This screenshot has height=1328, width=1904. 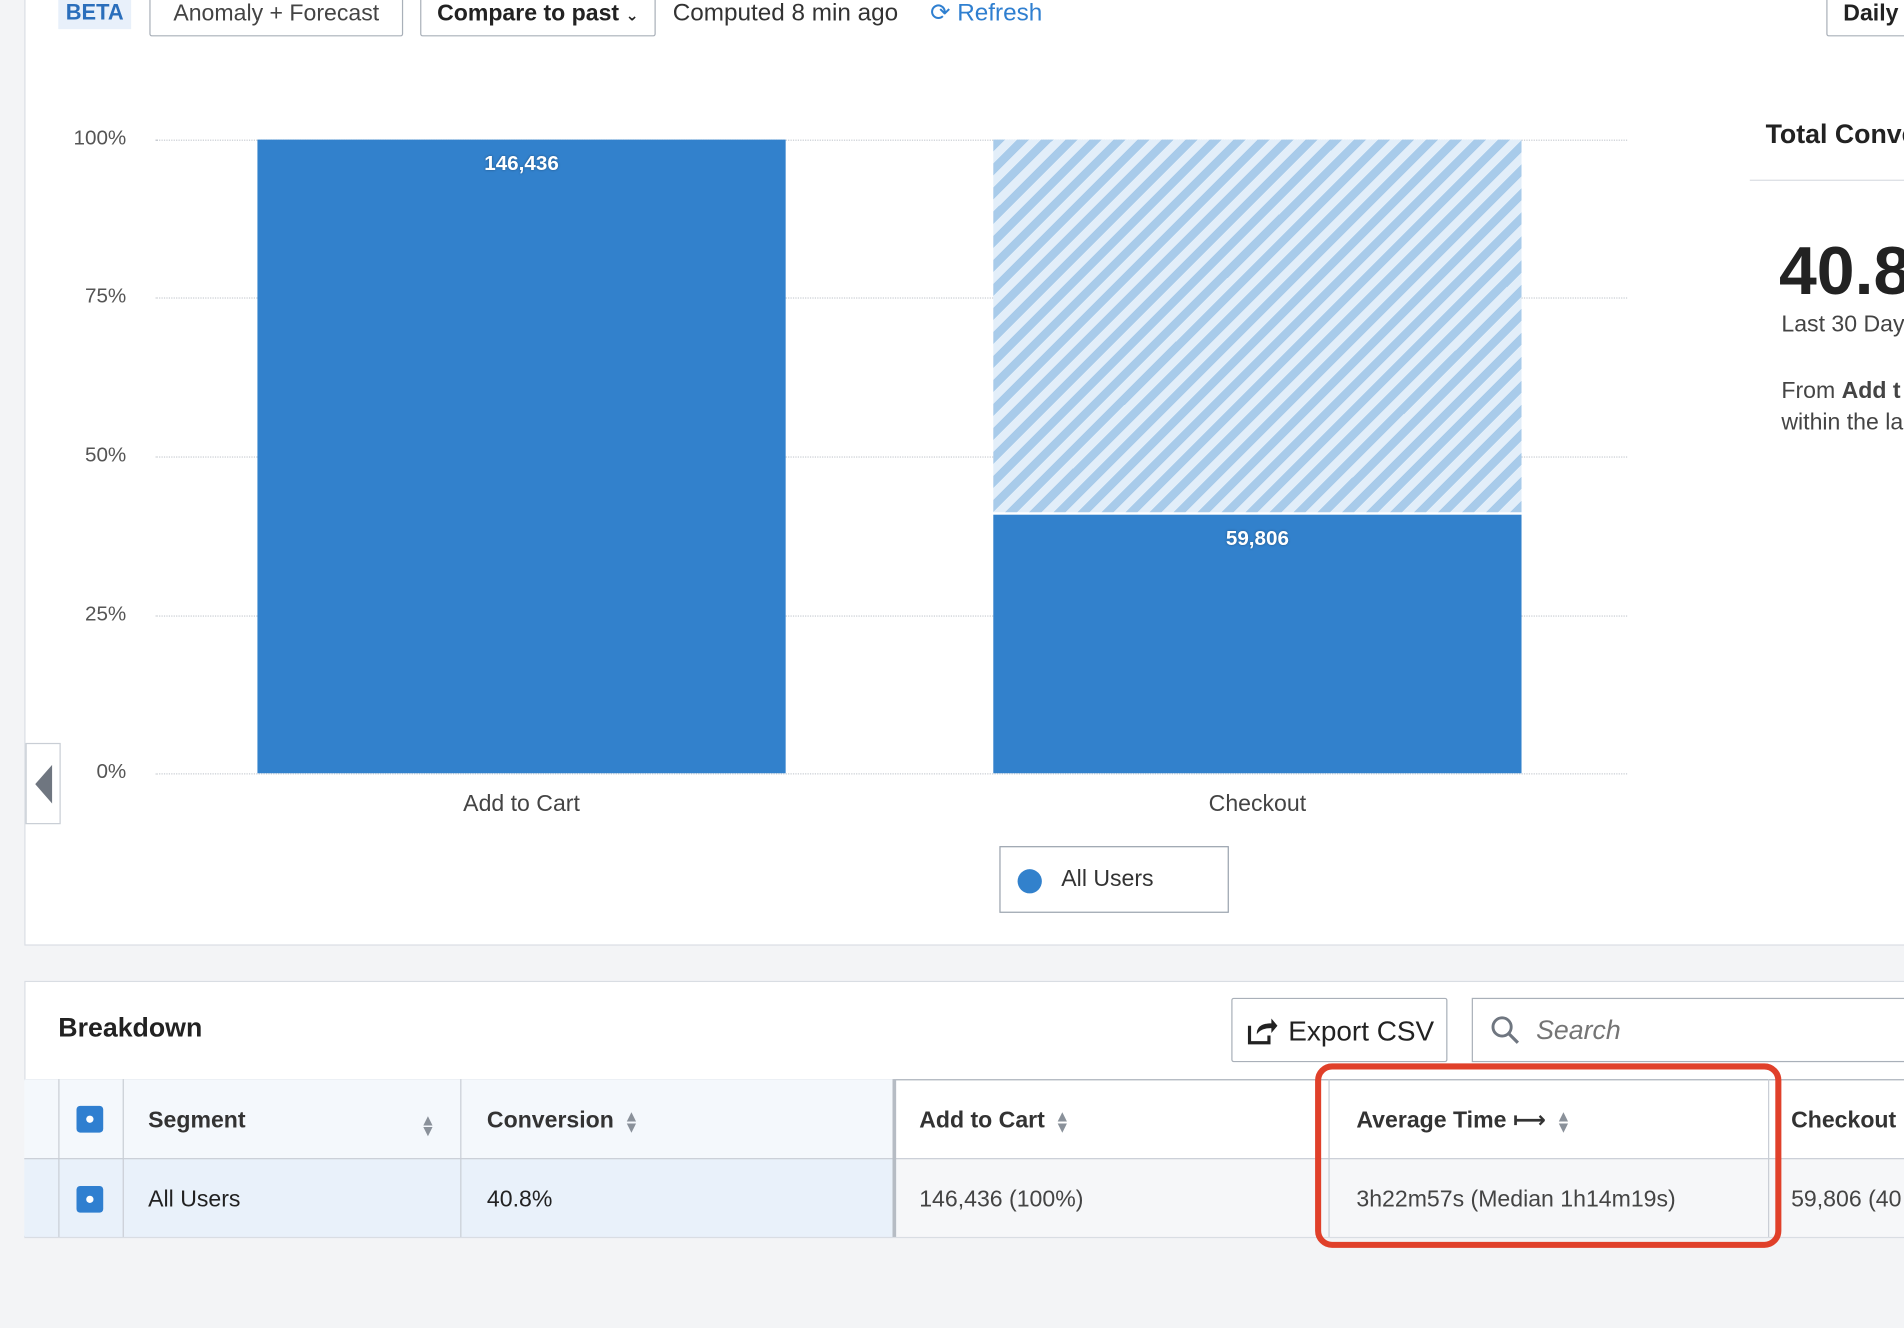 I want to click on header-label: Conversion, so click(x=550, y=1121).